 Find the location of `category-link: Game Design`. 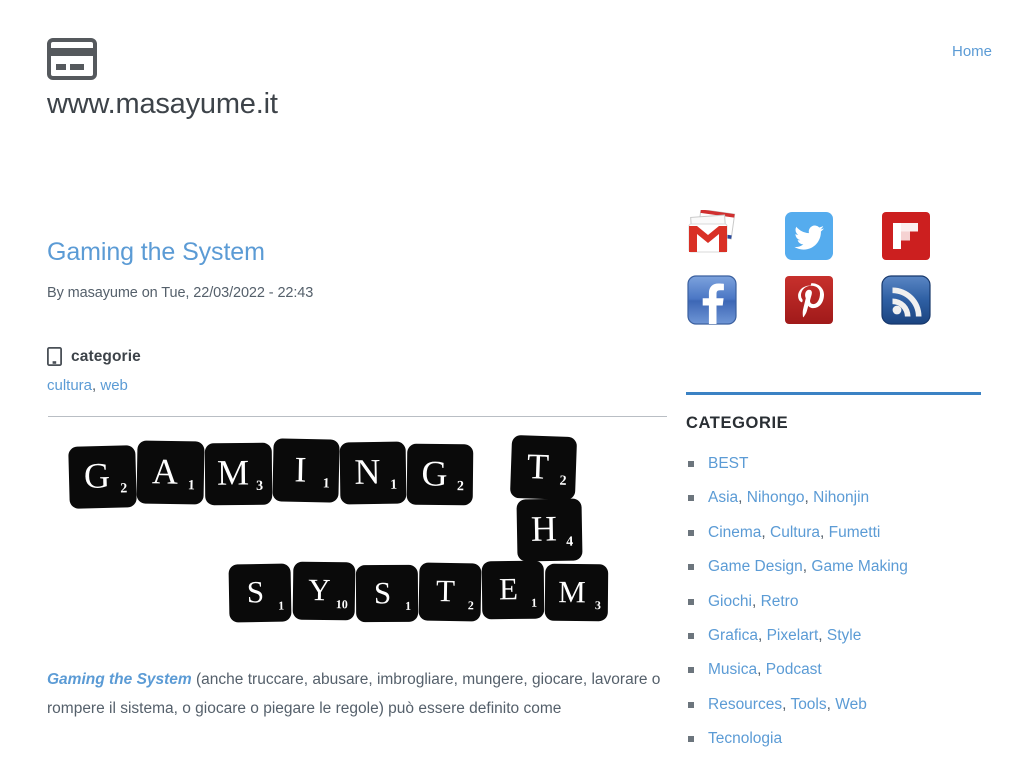

category-link: Game Design is located at coordinates (755, 566).